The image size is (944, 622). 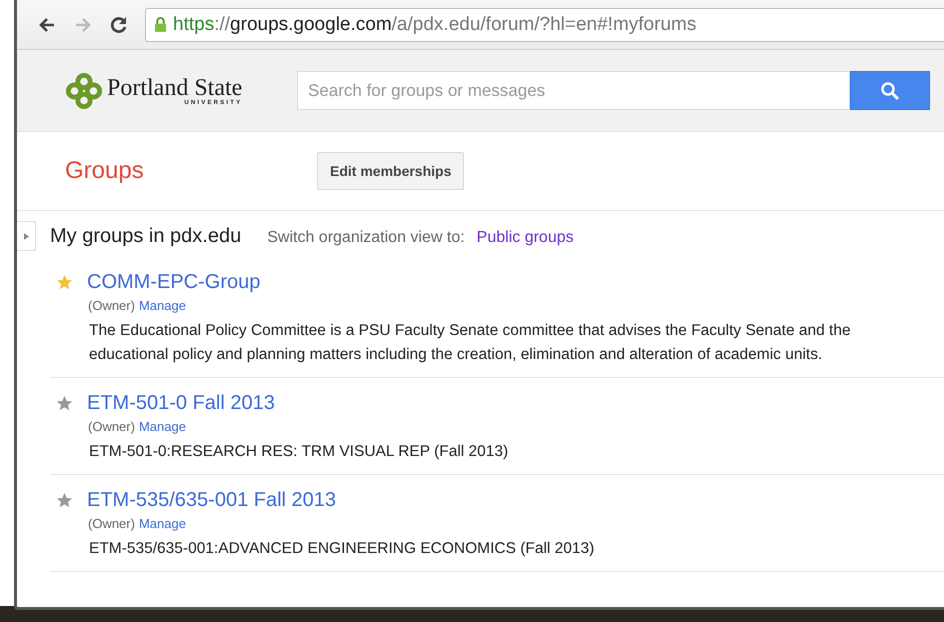 What do you see at coordinates (366, 238) in the screenshot?
I see `switch-label: Switch organization view to:` at bounding box center [366, 238].